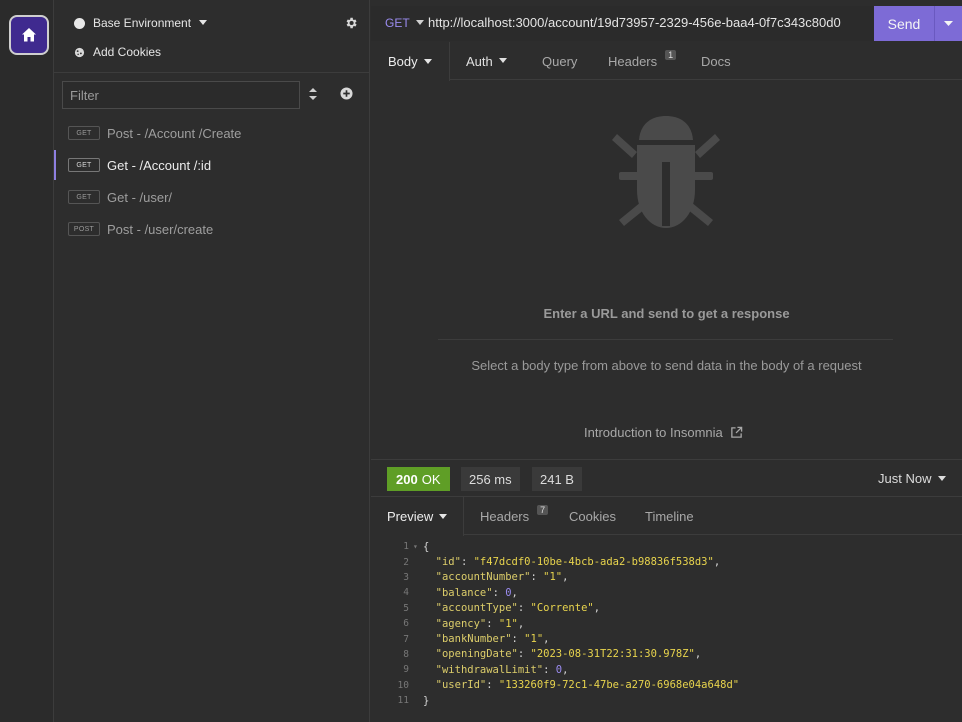  I want to click on request-item: GET Get - /user/, so click(212, 197).